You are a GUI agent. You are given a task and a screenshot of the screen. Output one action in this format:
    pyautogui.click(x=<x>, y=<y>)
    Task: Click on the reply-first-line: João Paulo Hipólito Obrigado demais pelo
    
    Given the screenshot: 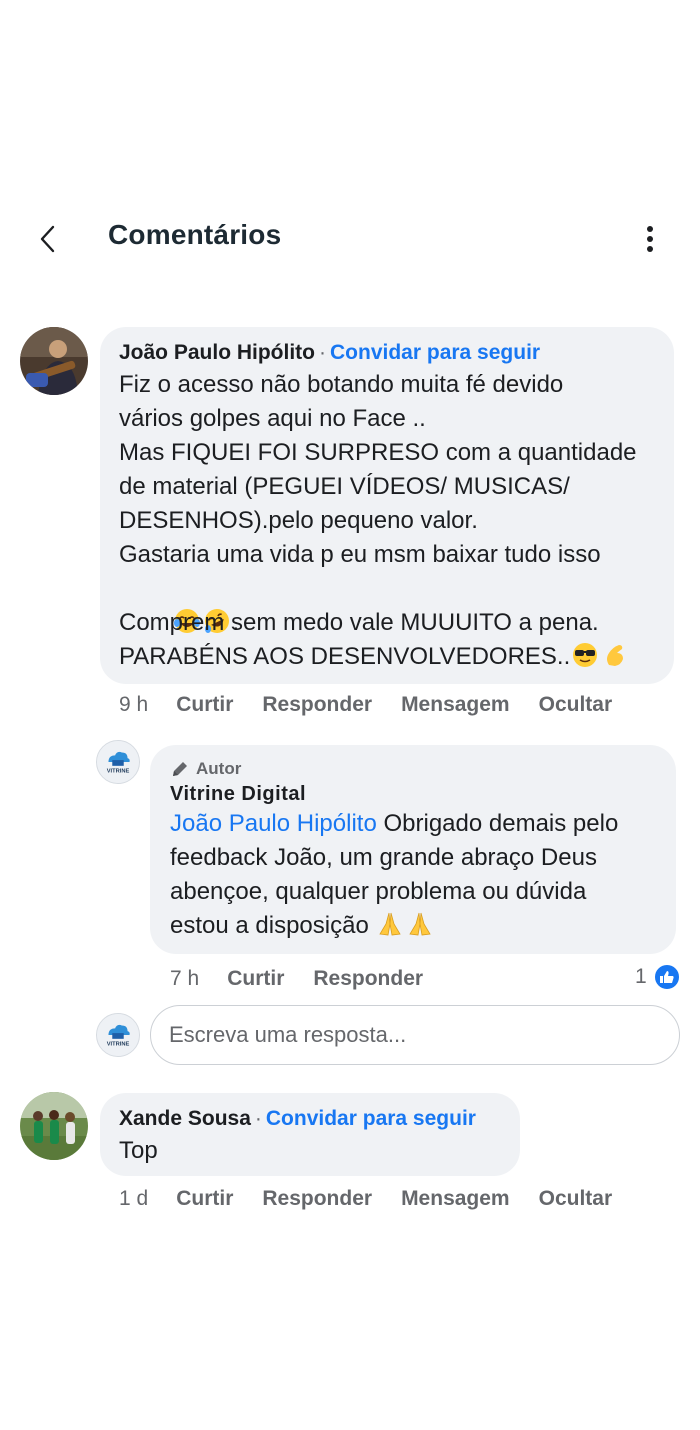 What is the action you would take?
    pyautogui.click(x=394, y=824)
    